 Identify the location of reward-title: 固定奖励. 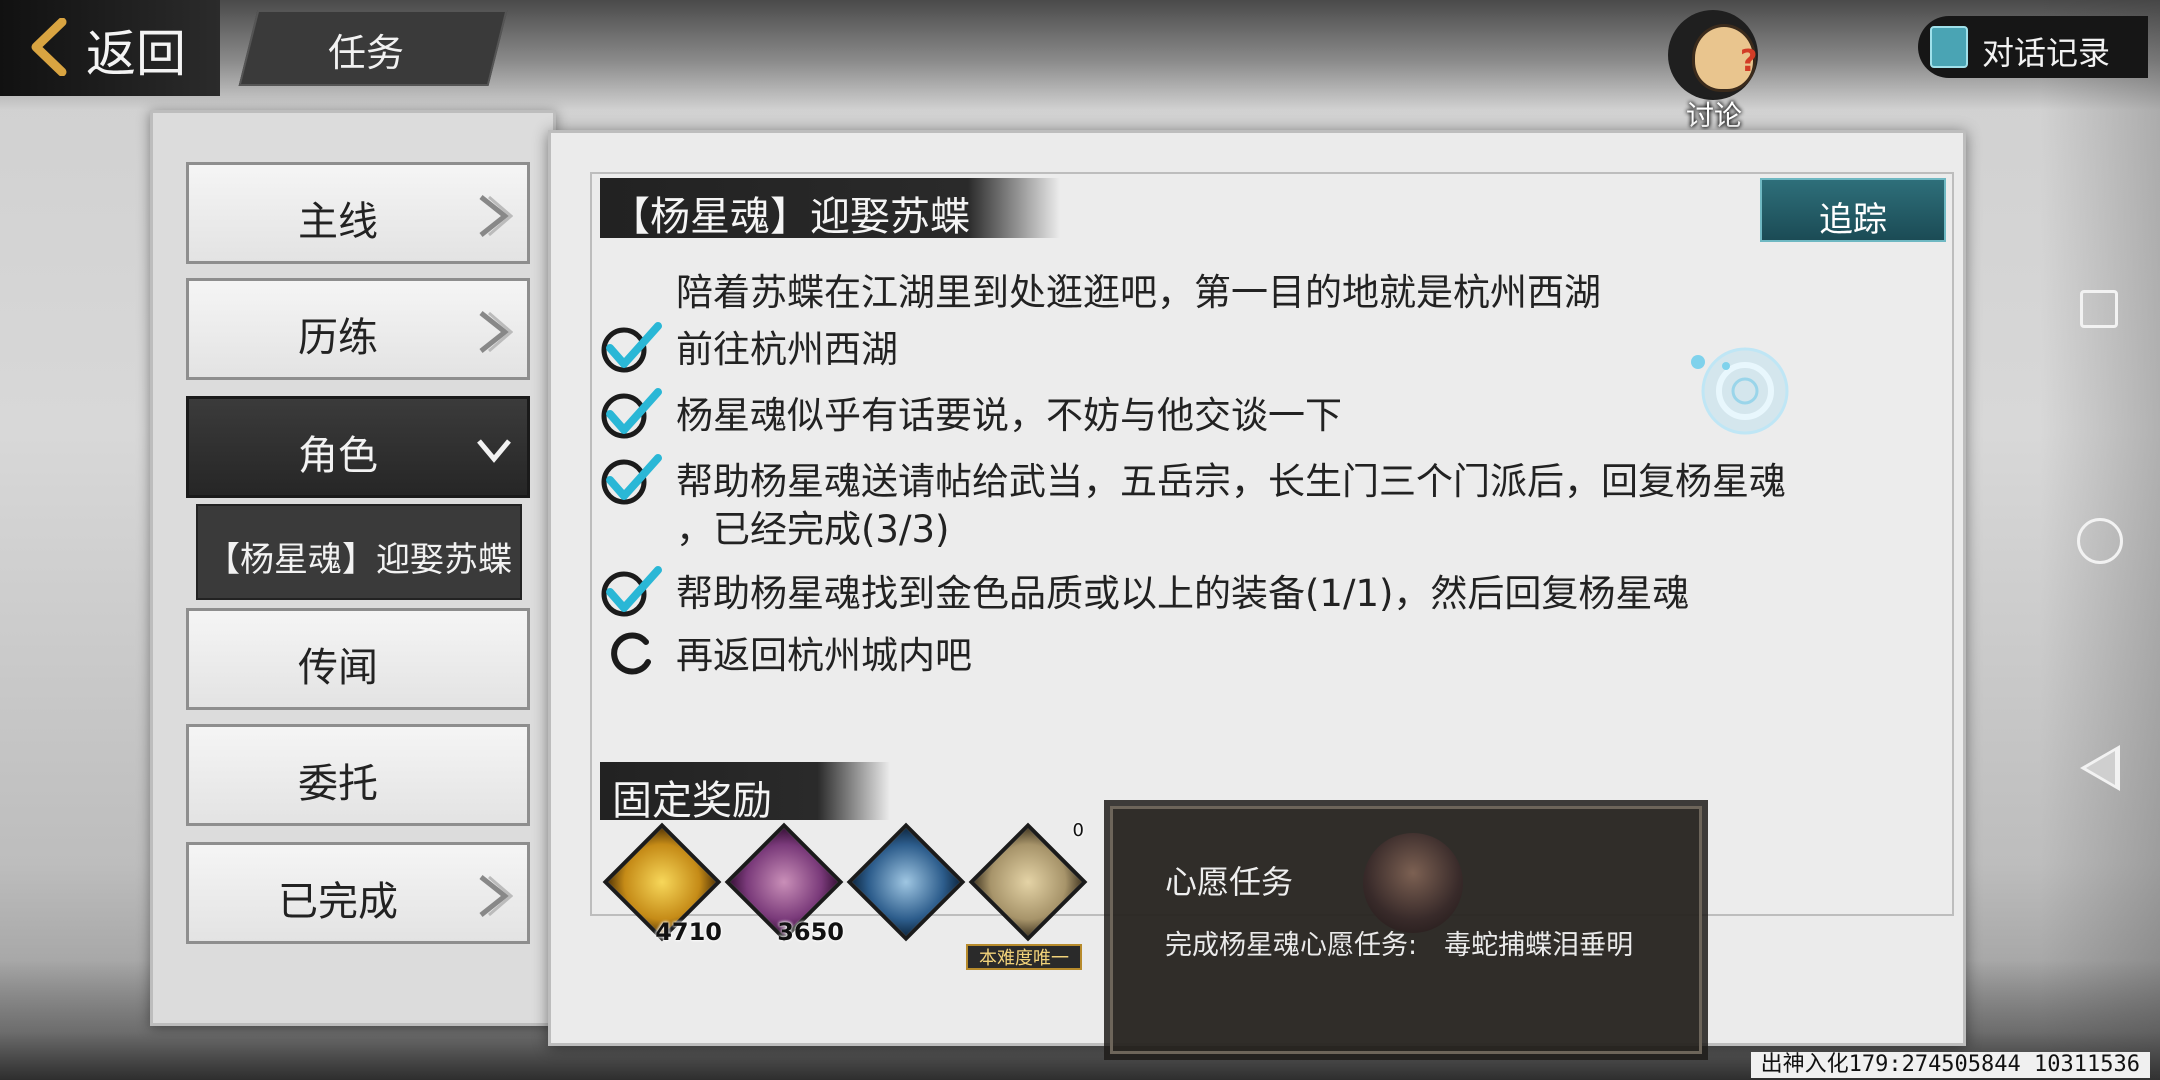
(692, 801).